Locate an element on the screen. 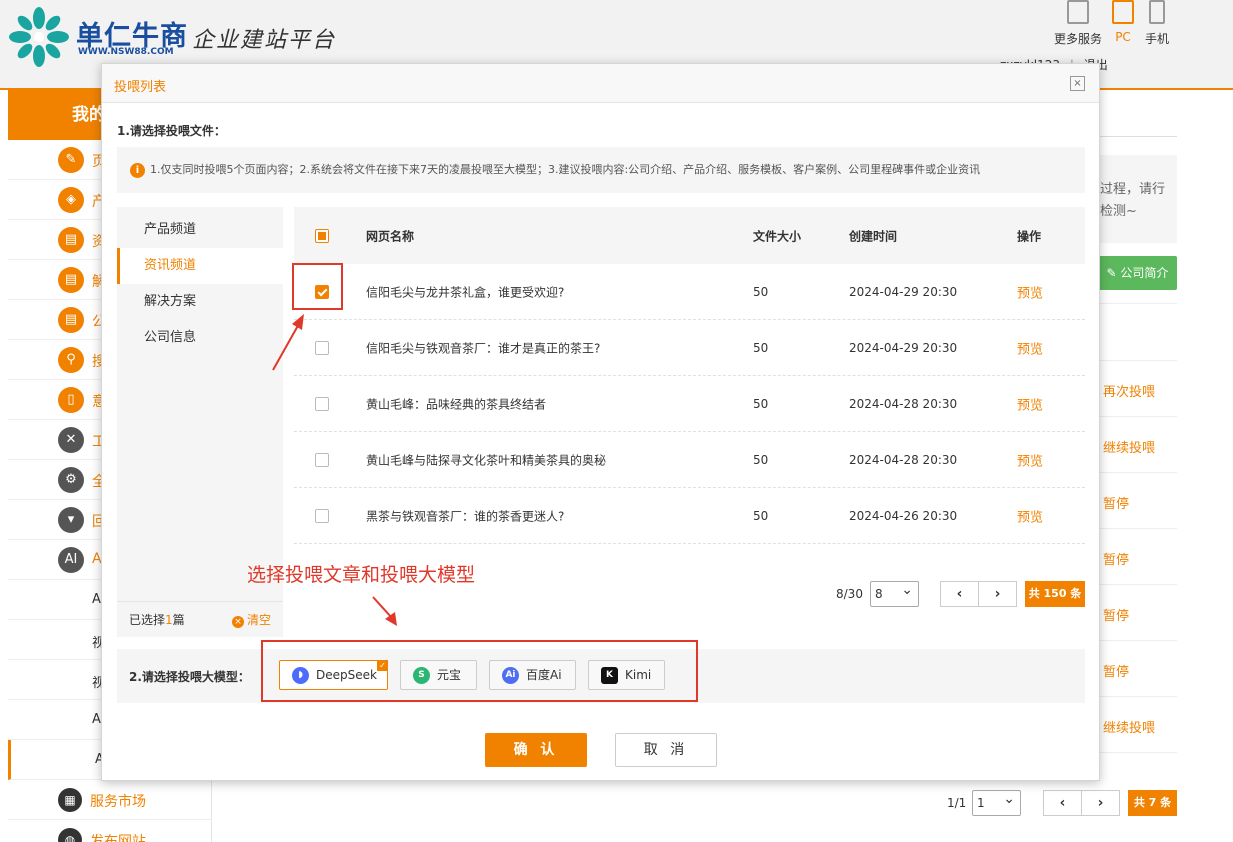  page-name: 黄山毛峰：品味经典的茶具终结者 is located at coordinates (456, 404).